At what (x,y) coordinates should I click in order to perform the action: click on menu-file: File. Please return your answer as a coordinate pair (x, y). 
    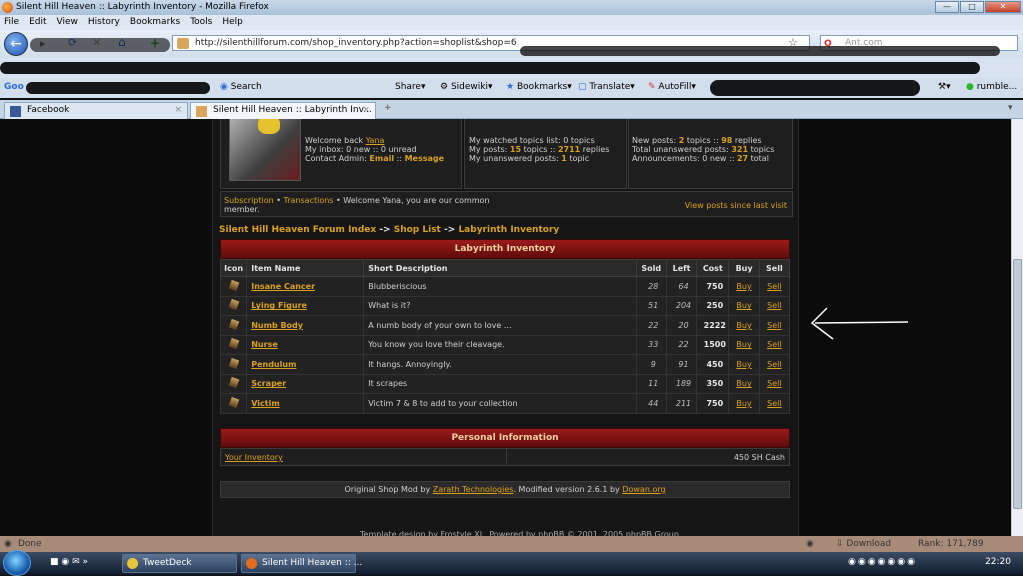
    Looking at the image, I should click on (11, 22).